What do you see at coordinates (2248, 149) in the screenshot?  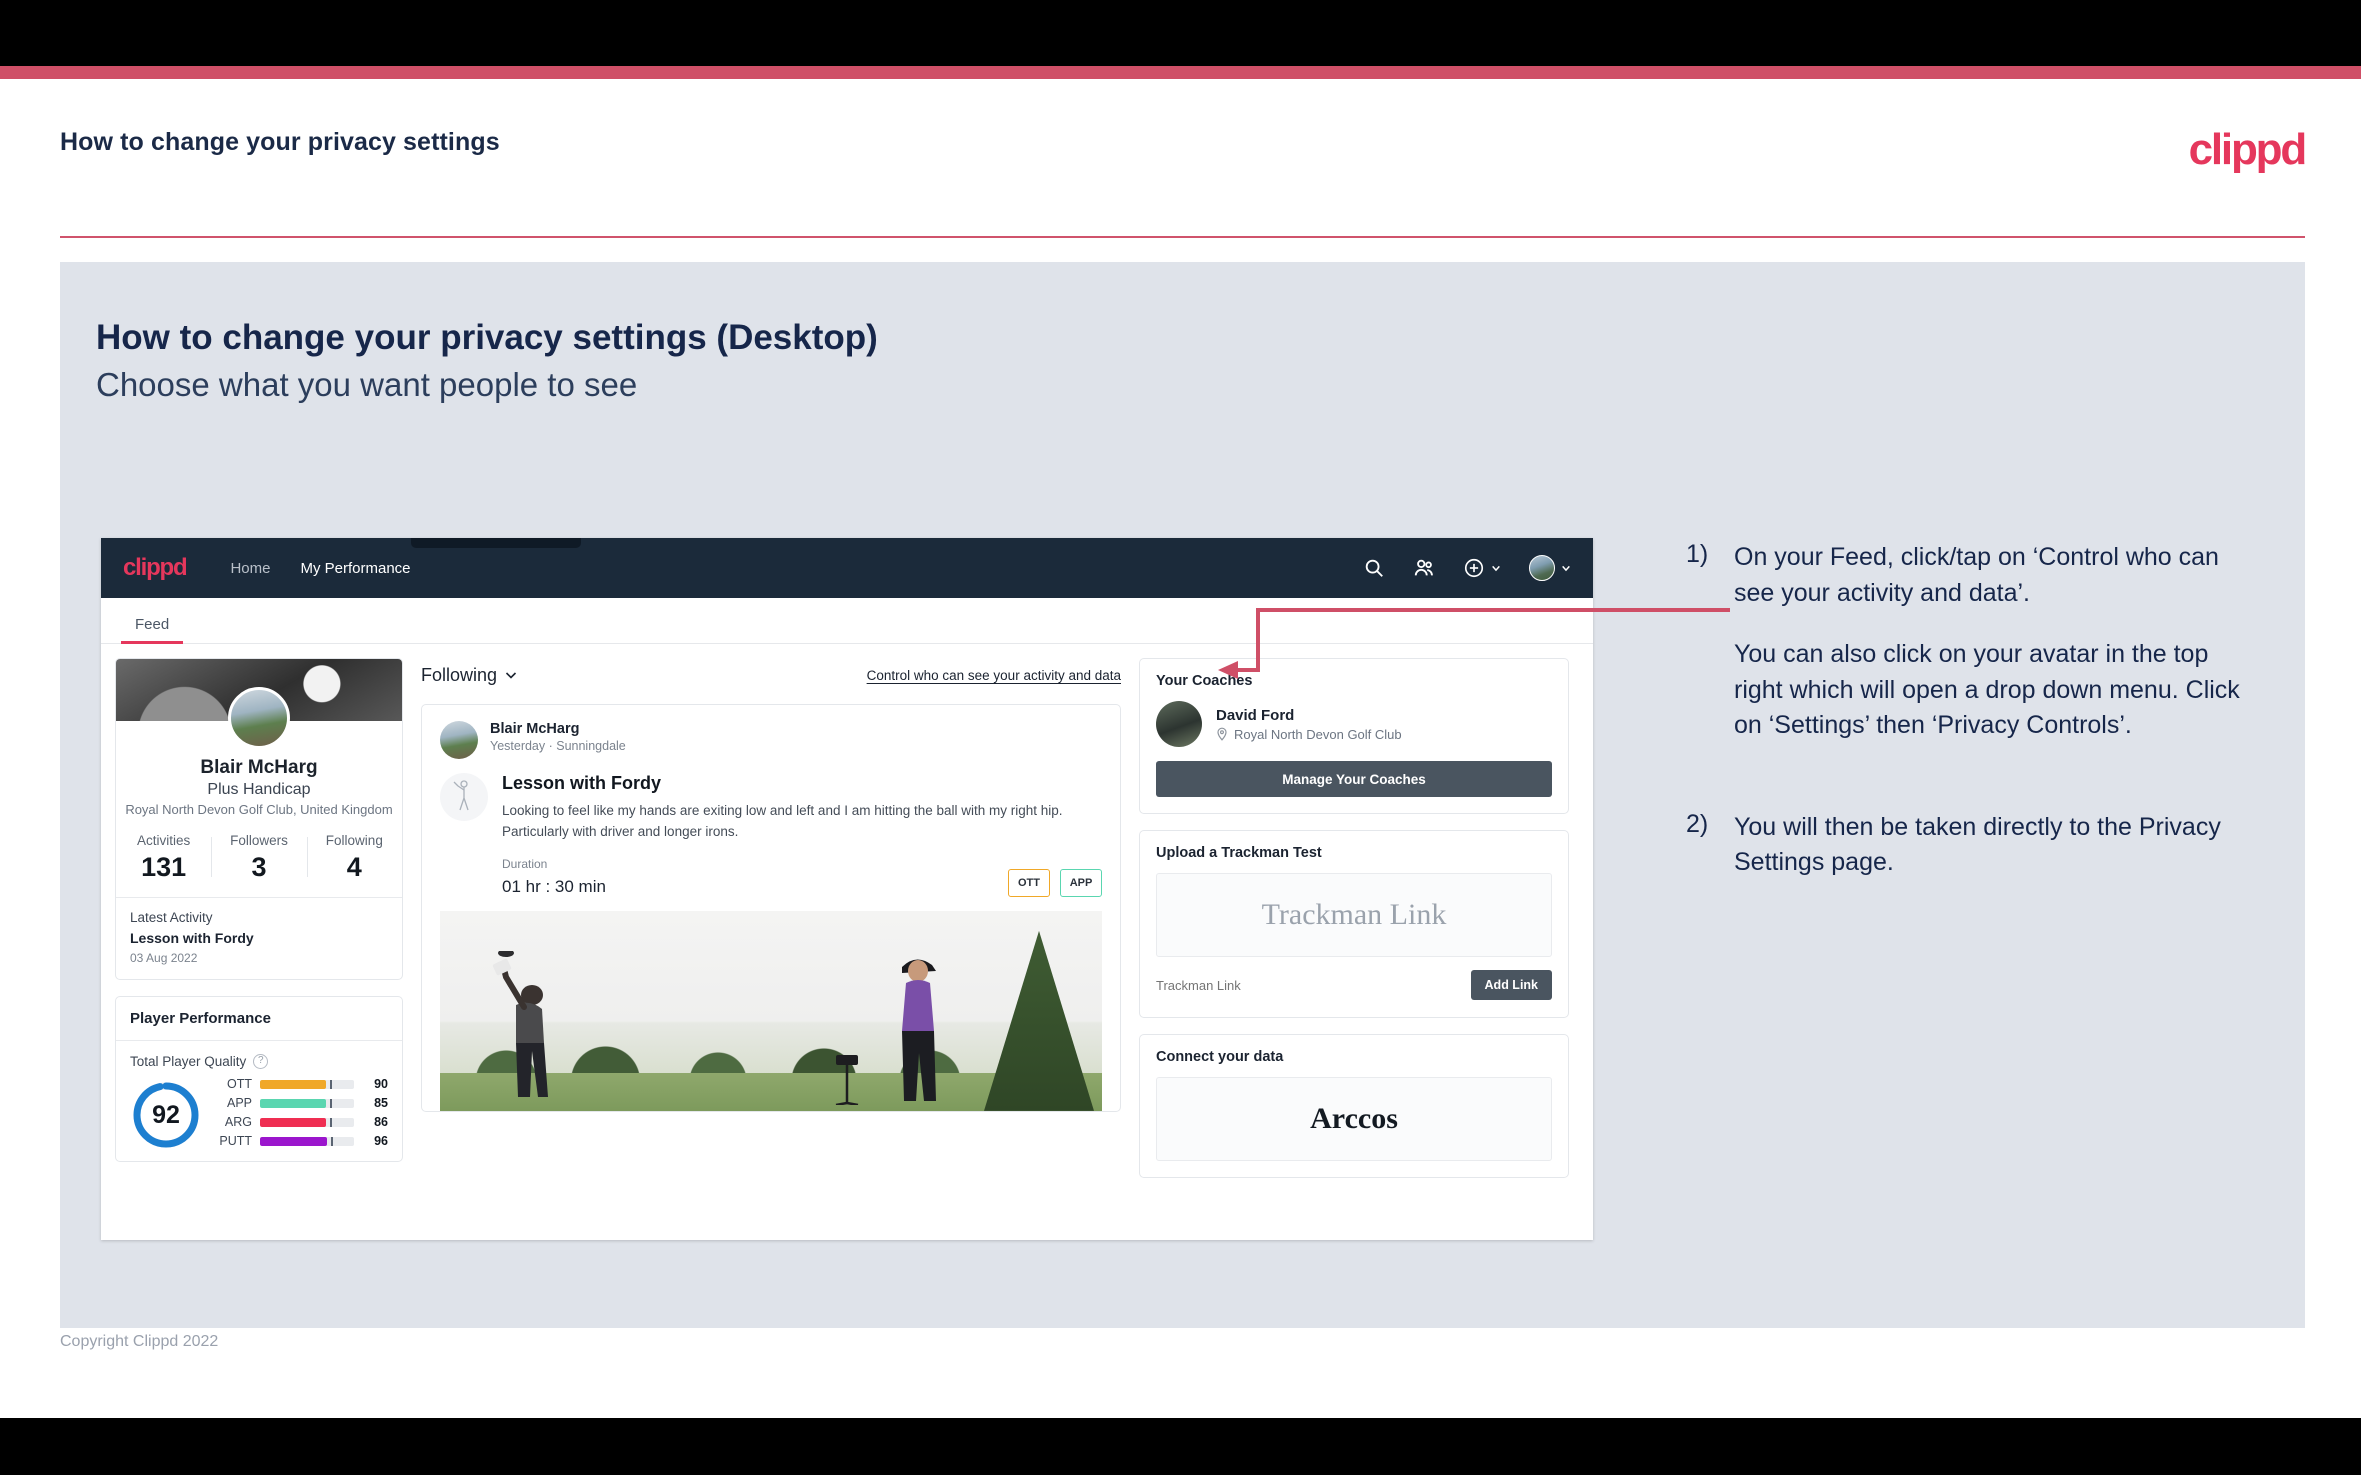 I see `clippd-logo: clippd` at bounding box center [2248, 149].